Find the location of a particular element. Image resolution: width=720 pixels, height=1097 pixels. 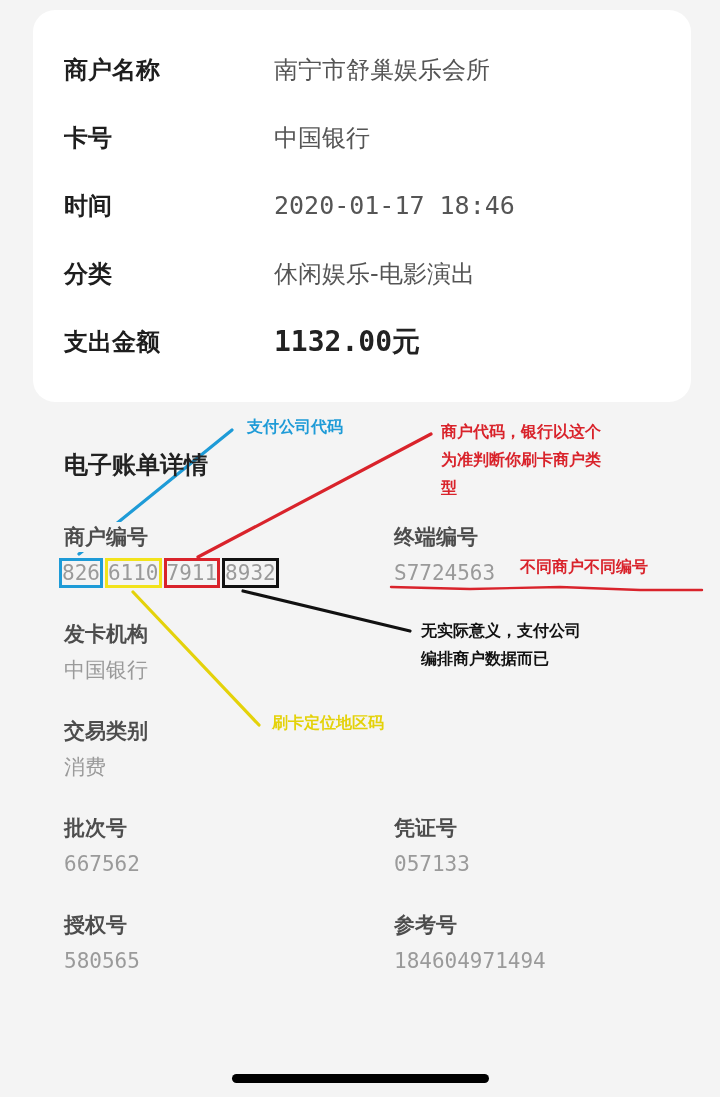

annotation-text: 支付公司代码 is located at coordinates (295, 427).